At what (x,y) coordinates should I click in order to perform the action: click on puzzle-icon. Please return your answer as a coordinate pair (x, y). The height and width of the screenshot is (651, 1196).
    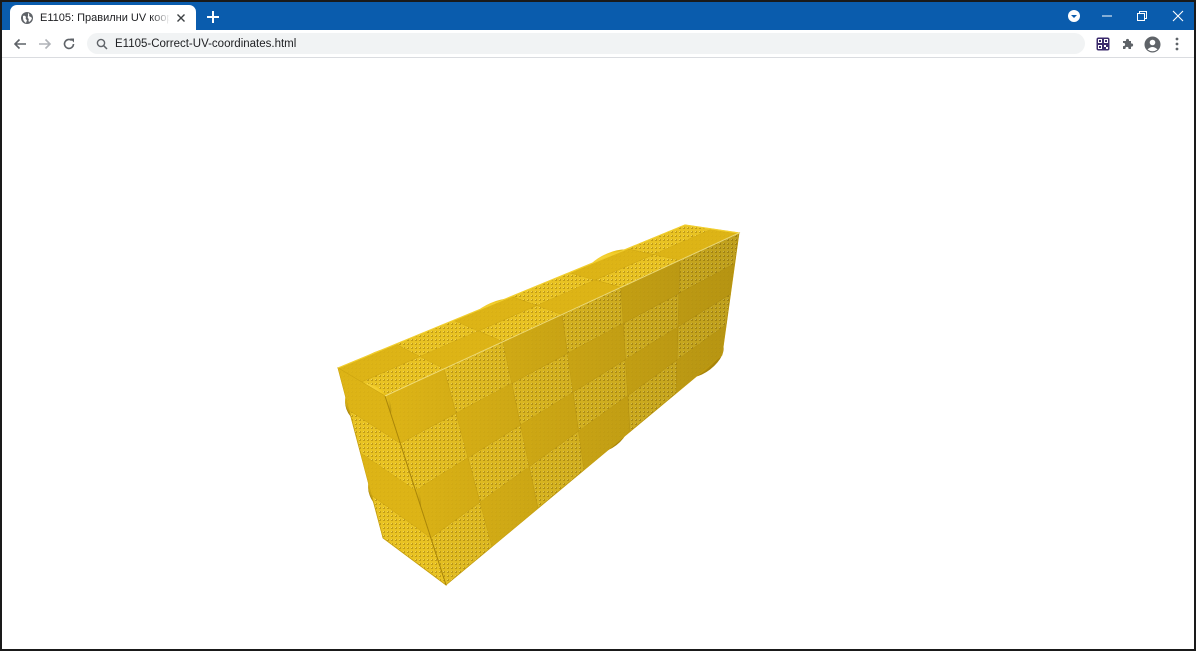
    Looking at the image, I should click on (1128, 43).